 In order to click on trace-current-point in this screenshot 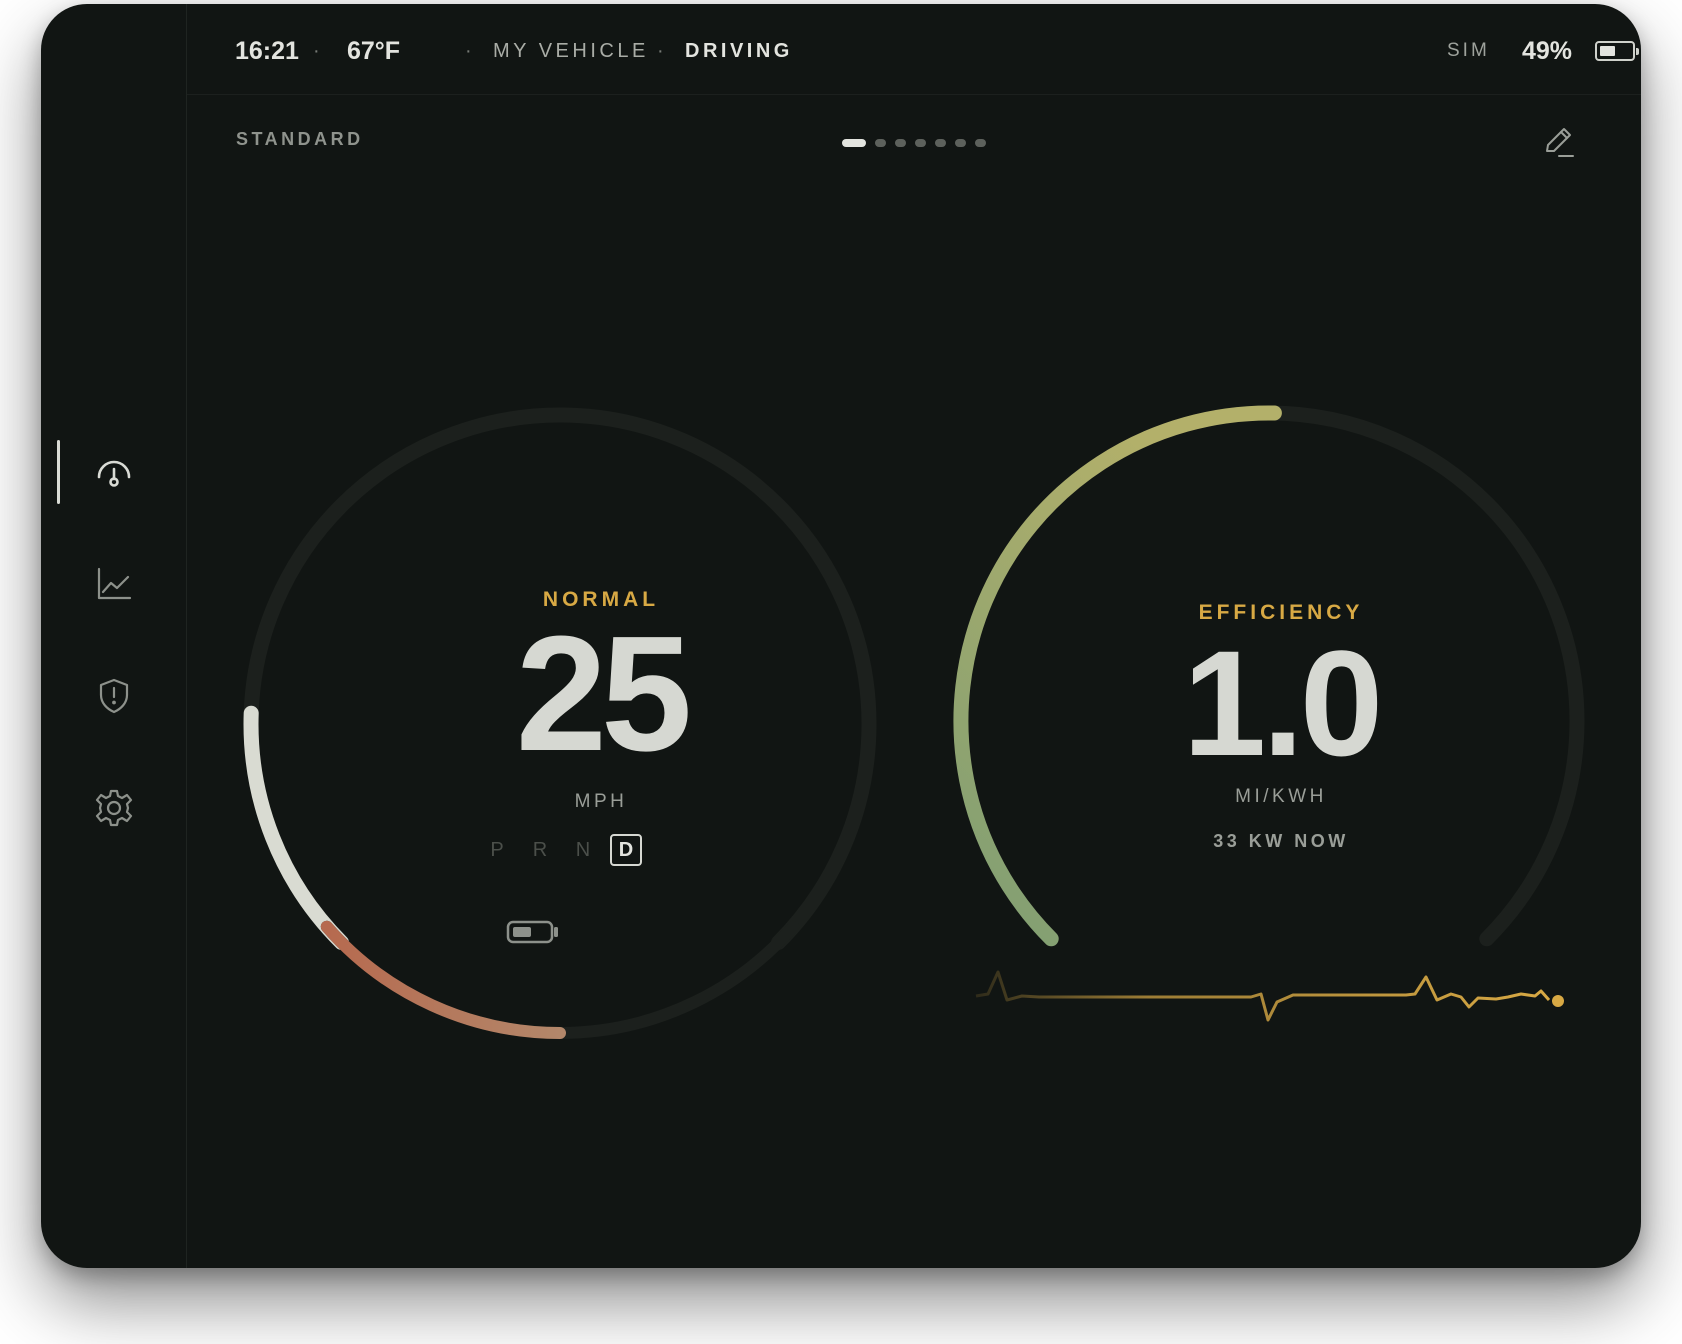, I will do `click(1558, 1001)`.